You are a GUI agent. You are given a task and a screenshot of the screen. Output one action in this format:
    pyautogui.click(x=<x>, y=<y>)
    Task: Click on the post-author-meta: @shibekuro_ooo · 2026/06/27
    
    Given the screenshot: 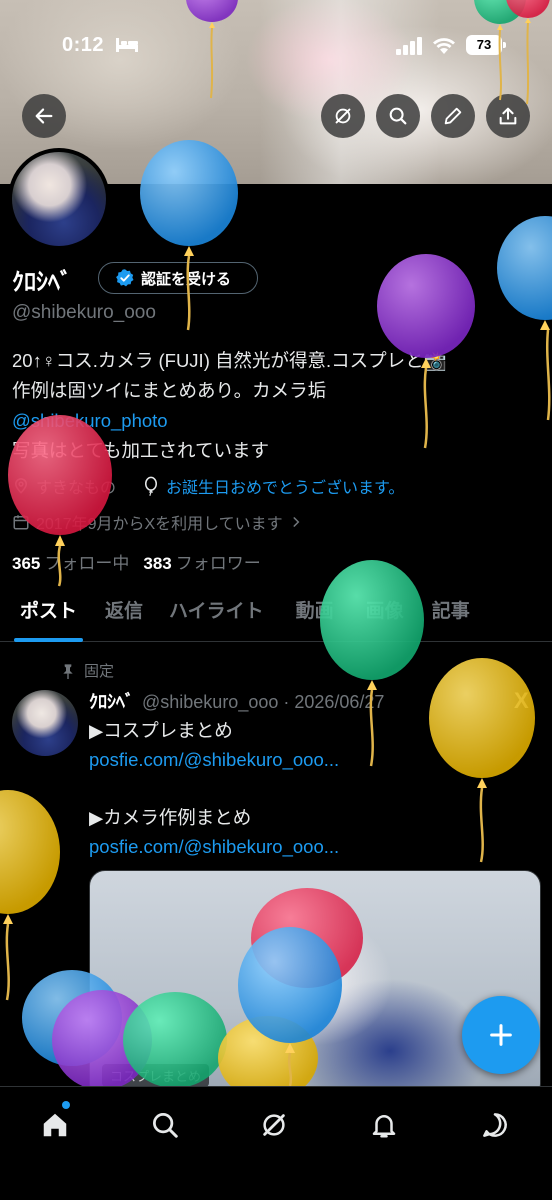 What is the action you would take?
    pyautogui.click(x=263, y=702)
    